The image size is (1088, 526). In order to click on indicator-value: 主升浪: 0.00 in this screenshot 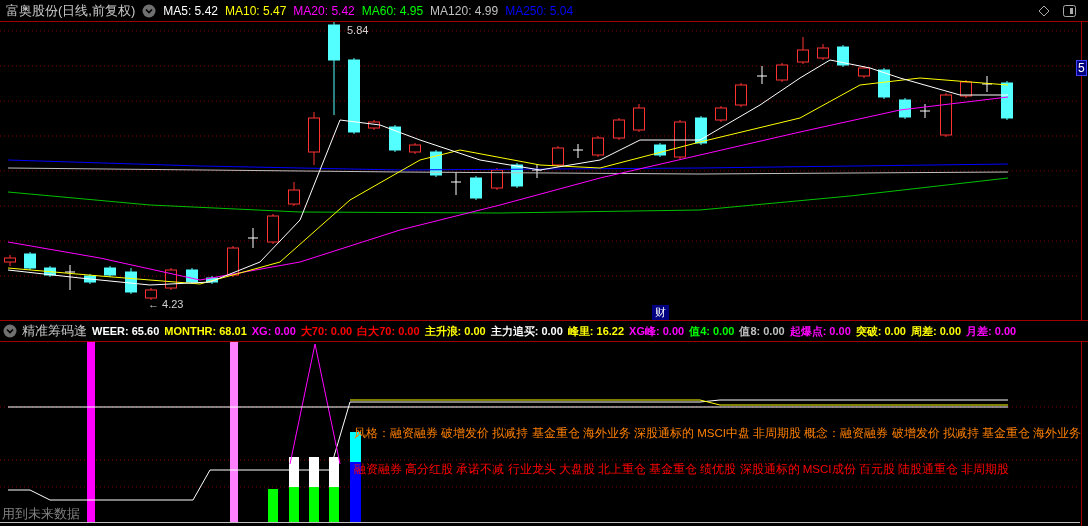, I will do `click(455, 331)`.